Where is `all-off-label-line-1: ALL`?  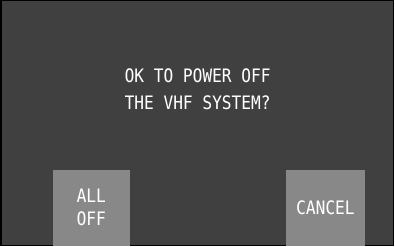 all-off-label-line-1: ALL is located at coordinates (91, 196).